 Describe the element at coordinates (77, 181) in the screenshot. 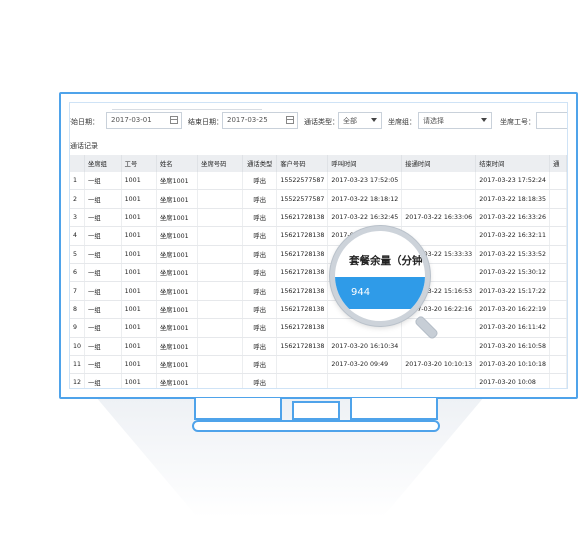

I see `table-cell: 1` at that location.